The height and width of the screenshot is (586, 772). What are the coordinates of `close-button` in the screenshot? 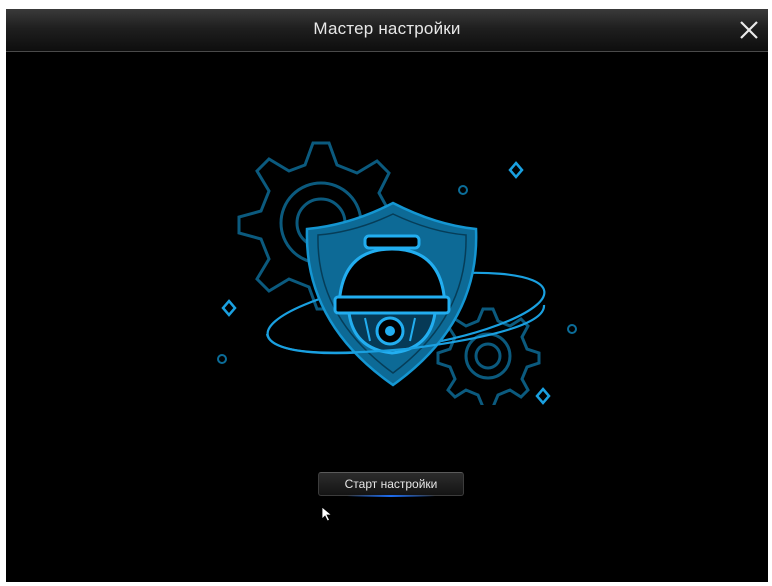 It's located at (749, 30).